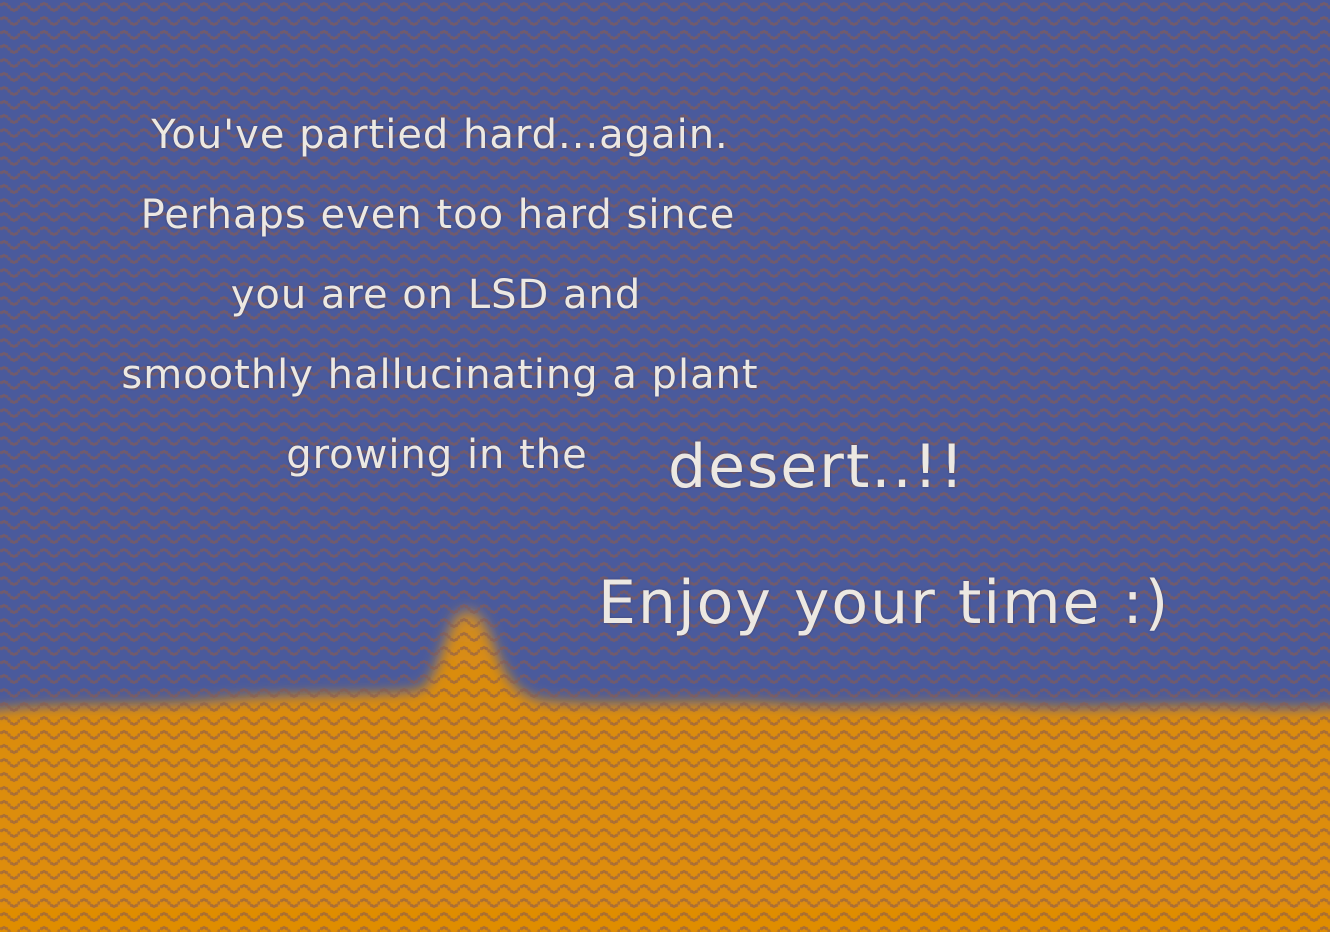 This screenshot has width=1330, height=932. What do you see at coordinates (884, 603) in the screenshot?
I see `closing-message: Enjoy your time :)` at bounding box center [884, 603].